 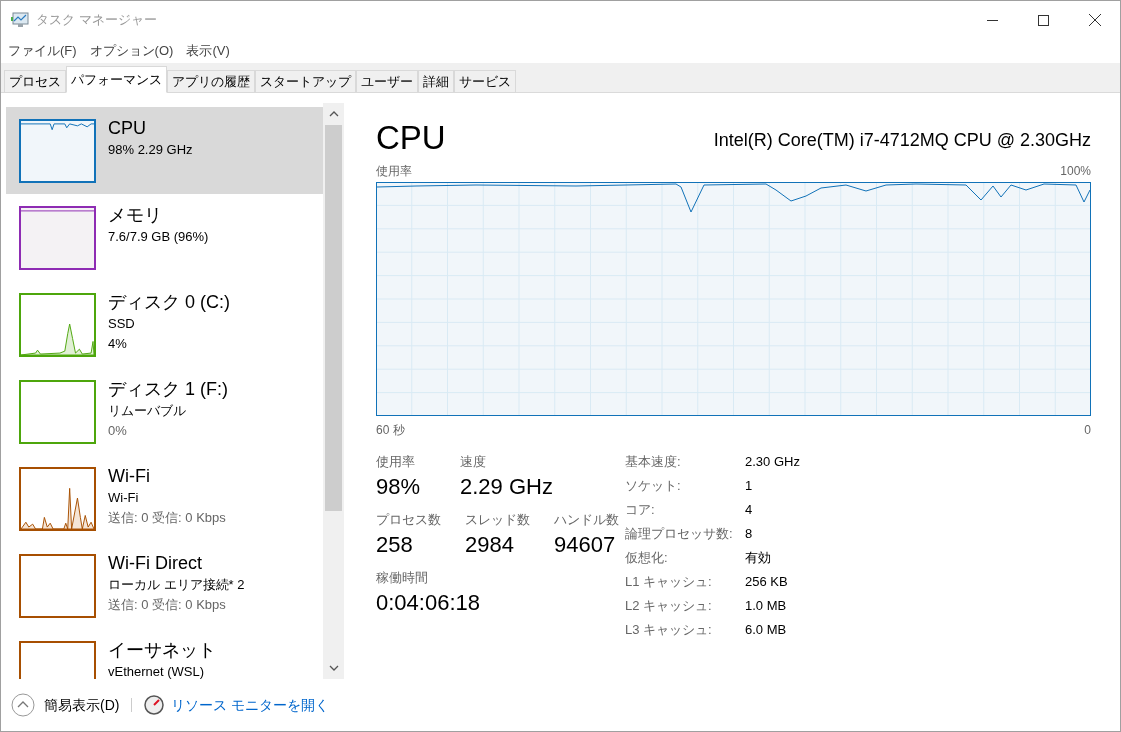 What do you see at coordinates (168, 389) in the screenshot?
I see `resource-title: ディスク 1 (F:)` at bounding box center [168, 389].